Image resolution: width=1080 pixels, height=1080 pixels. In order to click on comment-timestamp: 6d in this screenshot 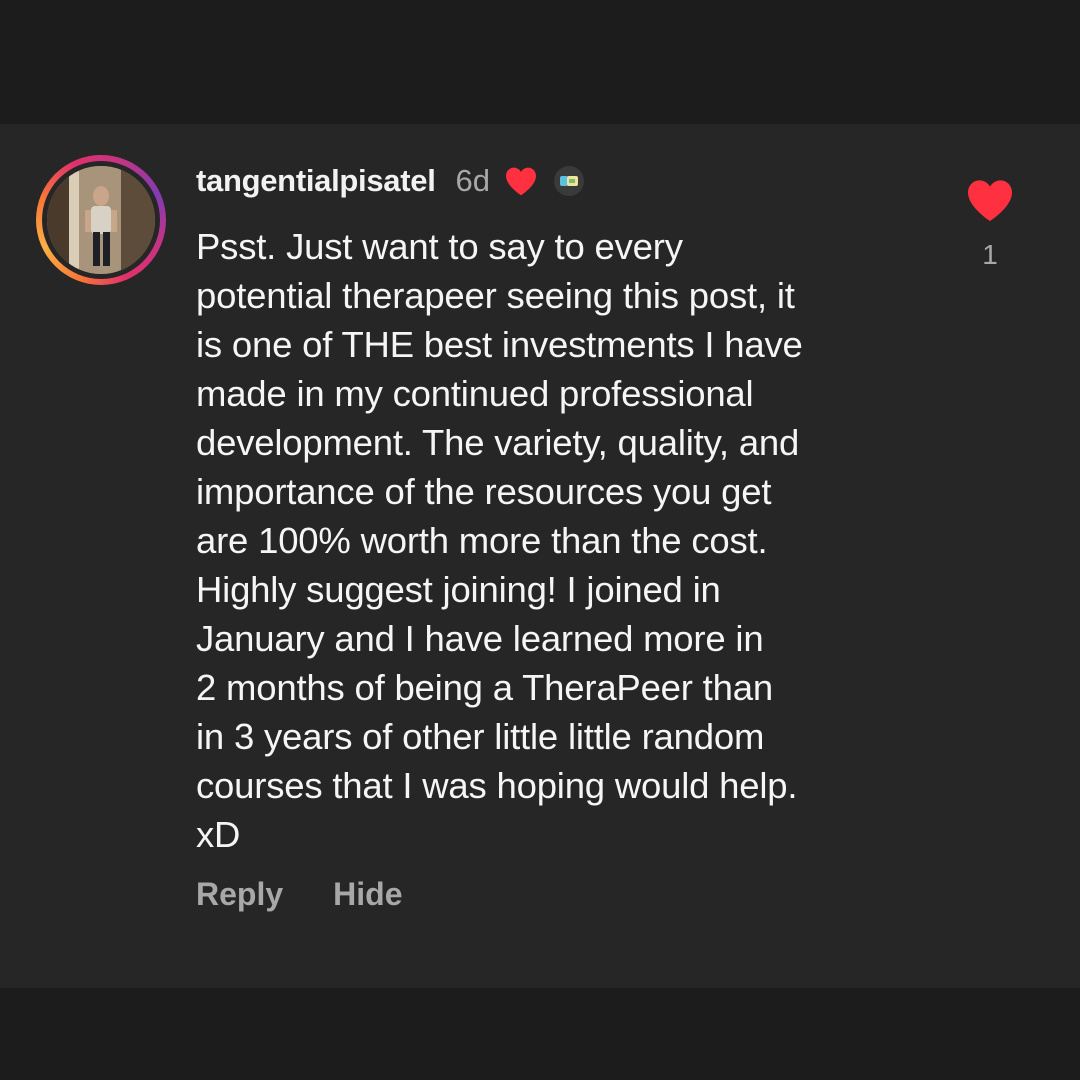, I will do `click(472, 180)`.